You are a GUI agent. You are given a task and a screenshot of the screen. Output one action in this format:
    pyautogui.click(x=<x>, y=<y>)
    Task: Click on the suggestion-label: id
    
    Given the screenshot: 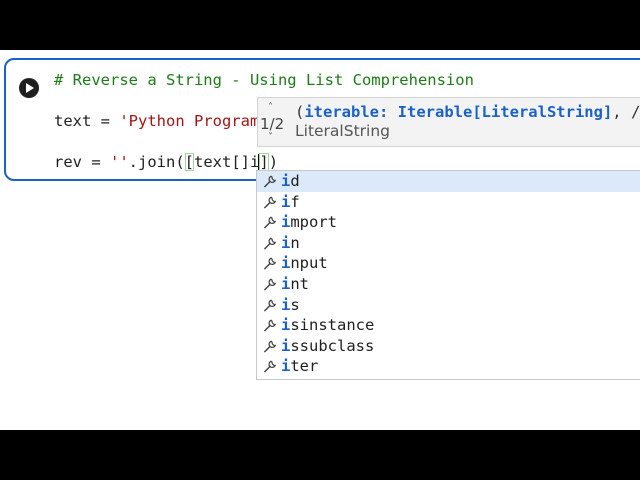 What is the action you would take?
    pyautogui.click(x=290, y=181)
    